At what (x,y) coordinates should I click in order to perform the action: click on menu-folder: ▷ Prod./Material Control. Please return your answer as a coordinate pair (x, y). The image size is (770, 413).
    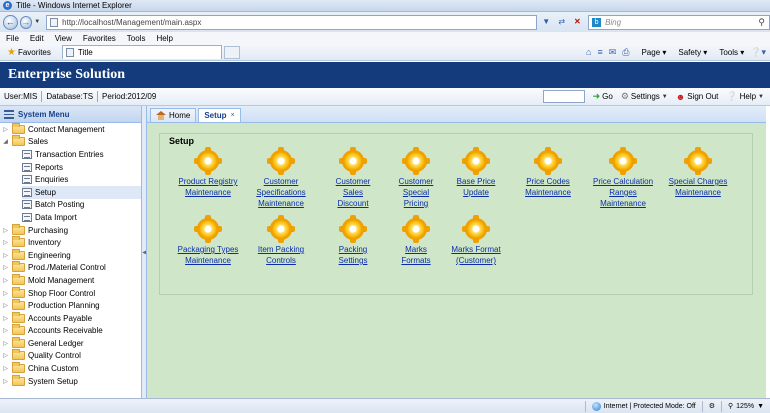
    Looking at the image, I should click on (70, 268).